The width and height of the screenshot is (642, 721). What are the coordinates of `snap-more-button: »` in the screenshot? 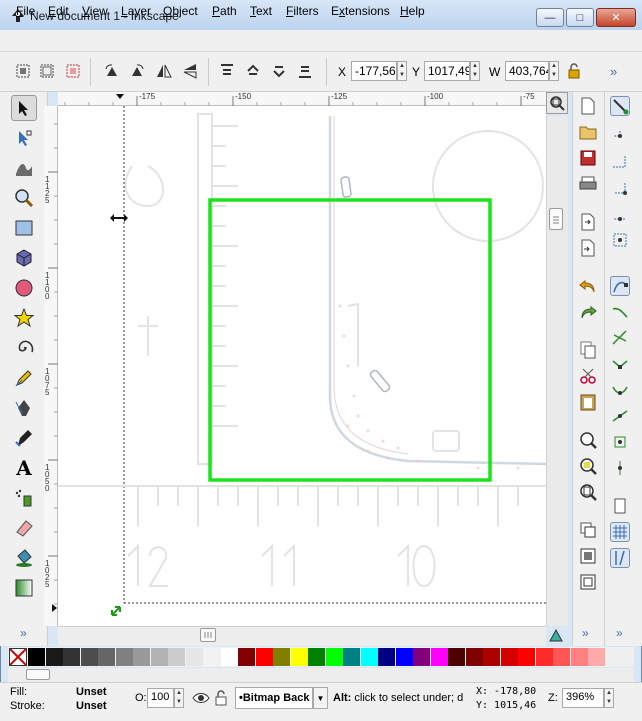 It's located at (619, 633).